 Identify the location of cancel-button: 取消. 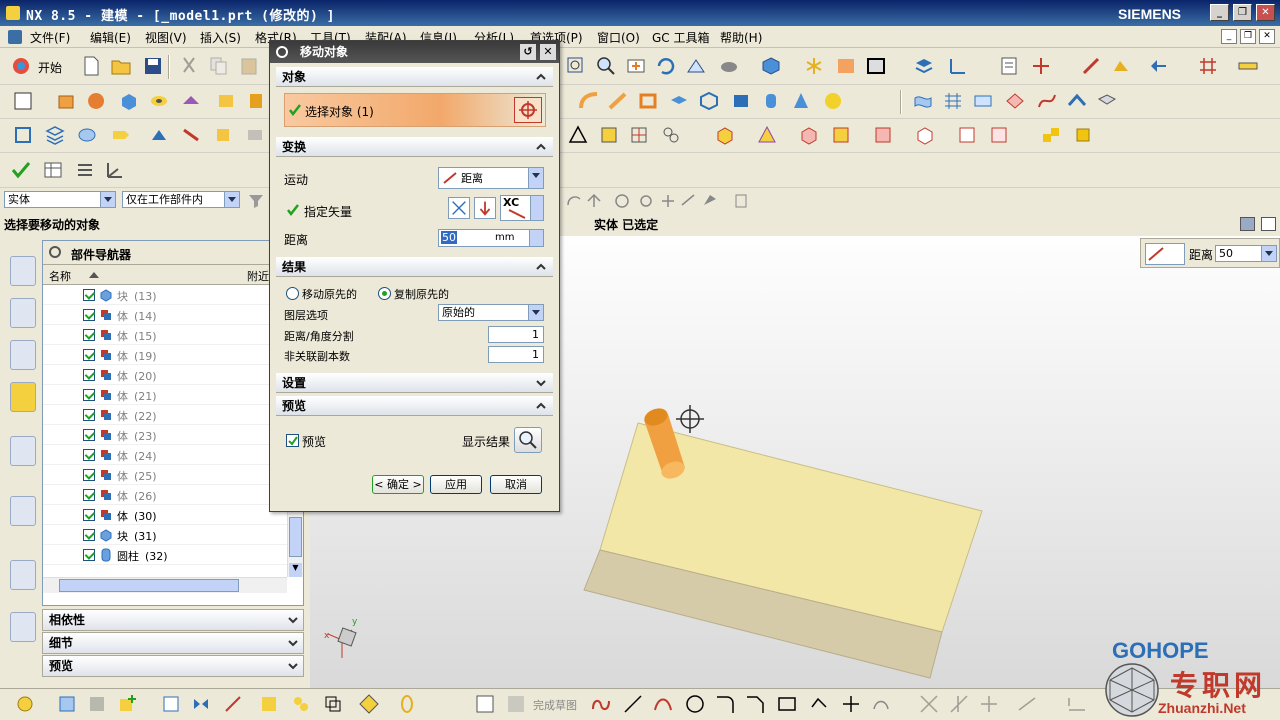
(516, 484).